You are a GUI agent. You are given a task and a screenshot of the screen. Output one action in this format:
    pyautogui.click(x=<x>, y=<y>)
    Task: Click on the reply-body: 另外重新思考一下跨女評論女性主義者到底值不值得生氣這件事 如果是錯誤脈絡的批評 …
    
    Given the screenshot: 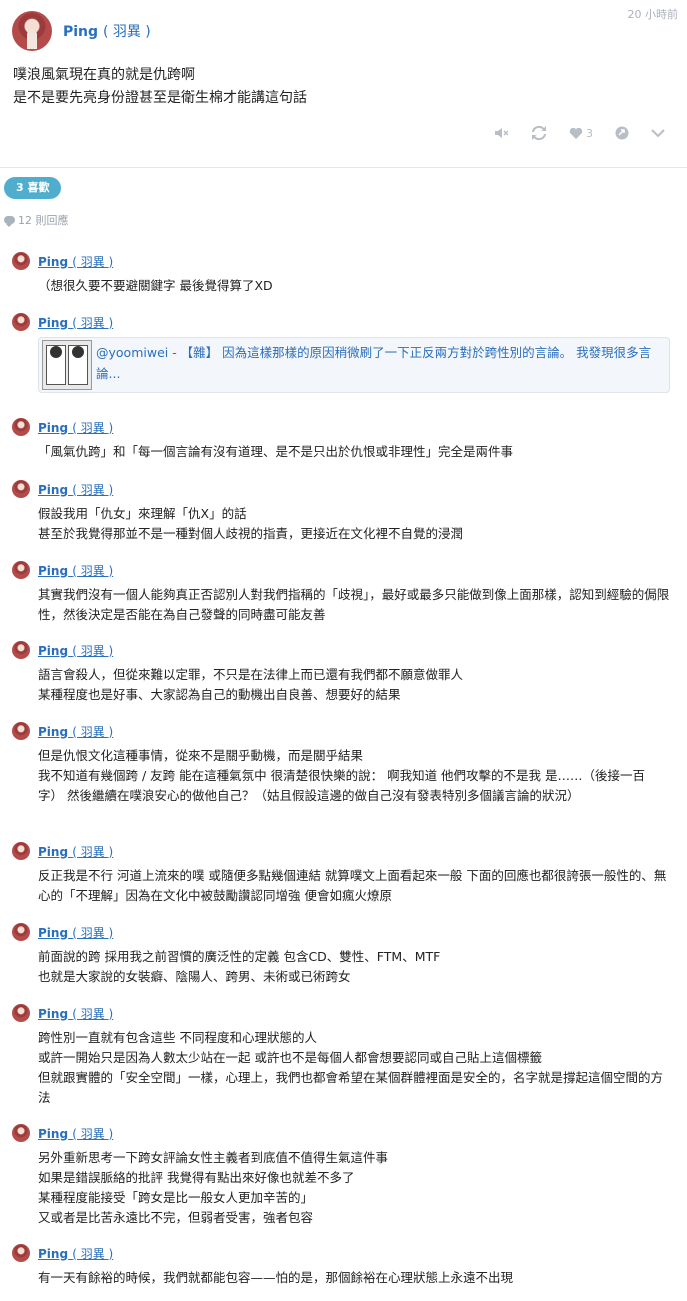 What is the action you would take?
    pyautogui.click(x=341, y=1188)
    